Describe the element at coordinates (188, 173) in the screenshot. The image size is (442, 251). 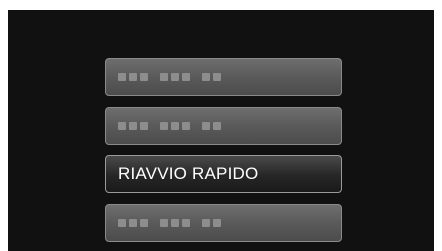
I see `menu-item-label: RIAVVIO RAPIDO` at that location.